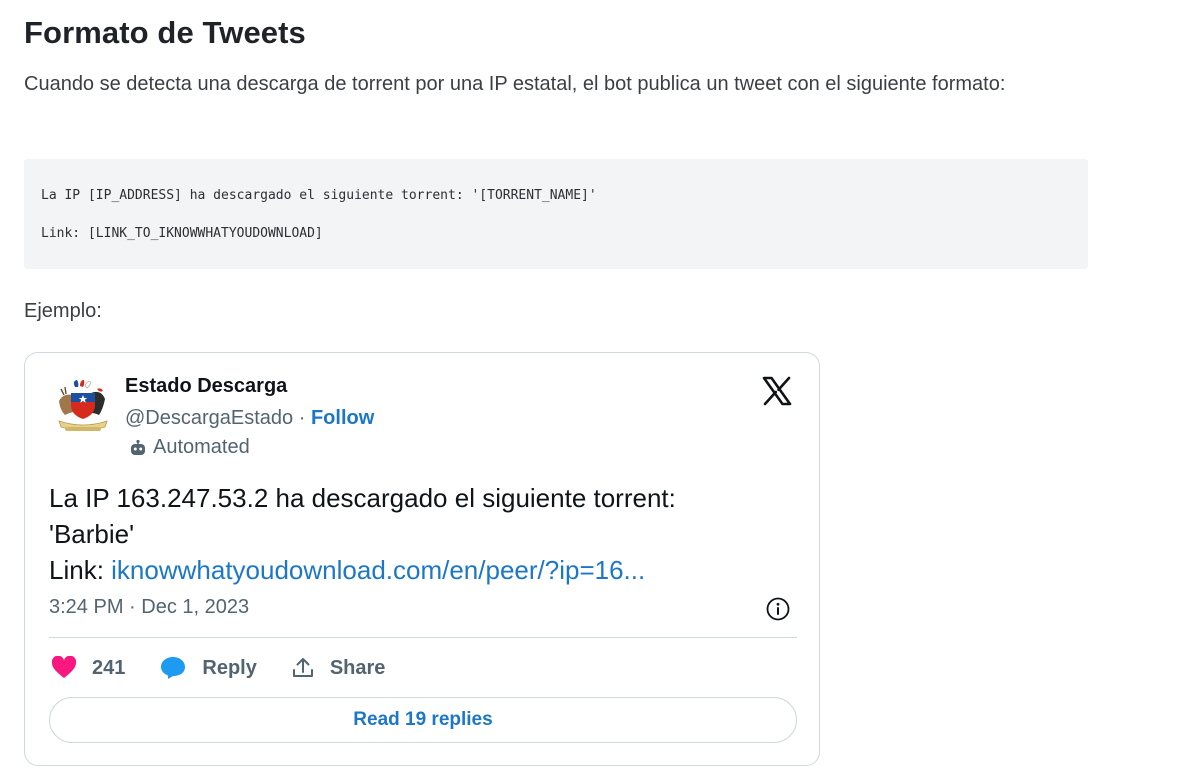 This screenshot has width=1200, height=784. I want to click on link-prefix: Link:, so click(80, 570).